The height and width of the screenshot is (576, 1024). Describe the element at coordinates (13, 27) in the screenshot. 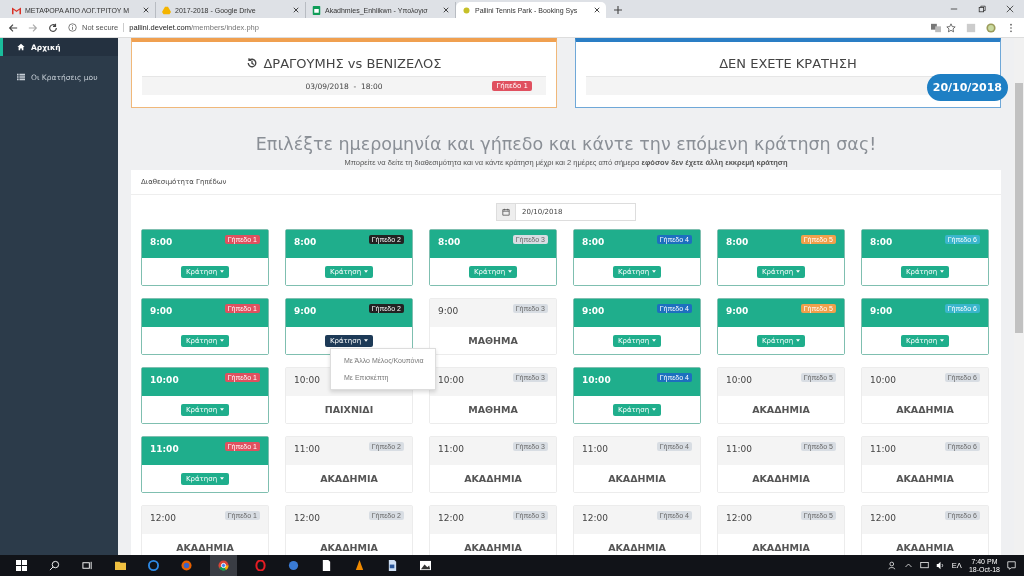

I see `back-icon` at that location.